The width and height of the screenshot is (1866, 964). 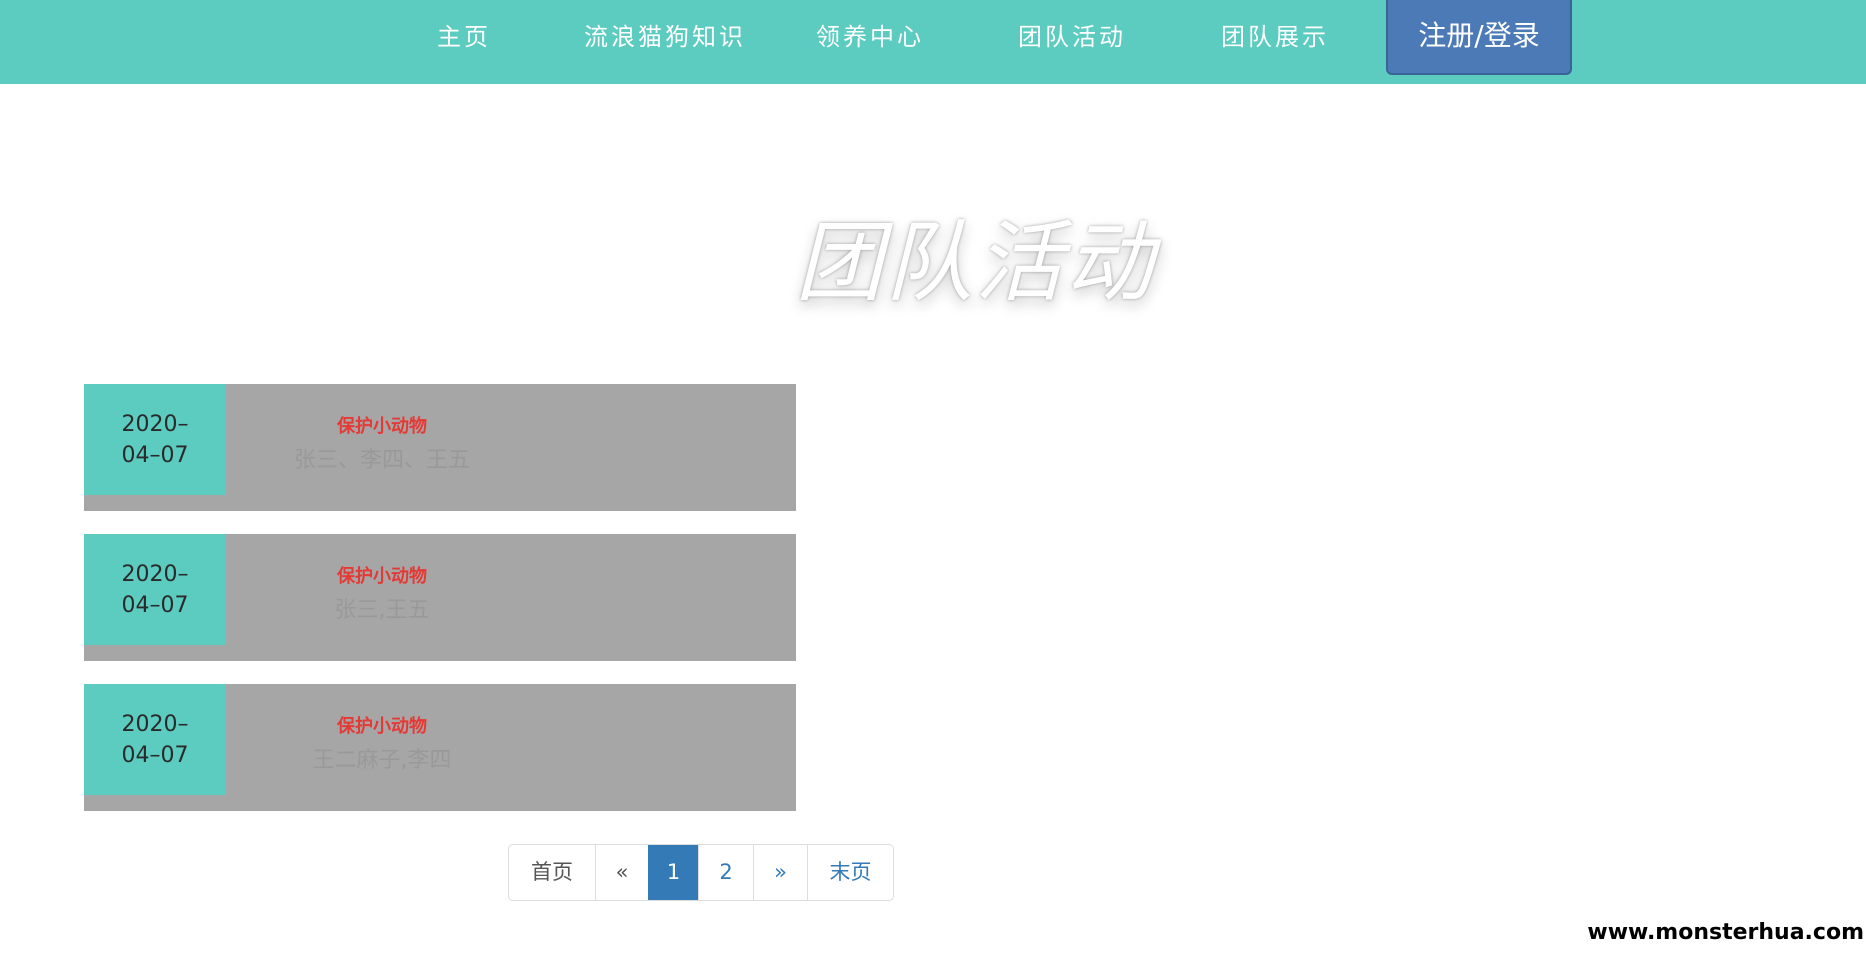 What do you see at coordinates (1479, 37) in the screenshot?
I see `register-login-button: 注册/登录` at bounding box center [1479, 37].